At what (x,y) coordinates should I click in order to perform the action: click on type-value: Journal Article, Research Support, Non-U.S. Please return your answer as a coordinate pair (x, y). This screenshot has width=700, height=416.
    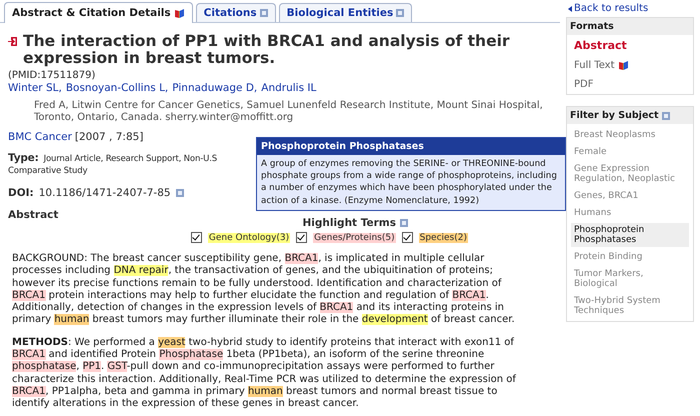
    Looking at the image, I should click on (130, 159).